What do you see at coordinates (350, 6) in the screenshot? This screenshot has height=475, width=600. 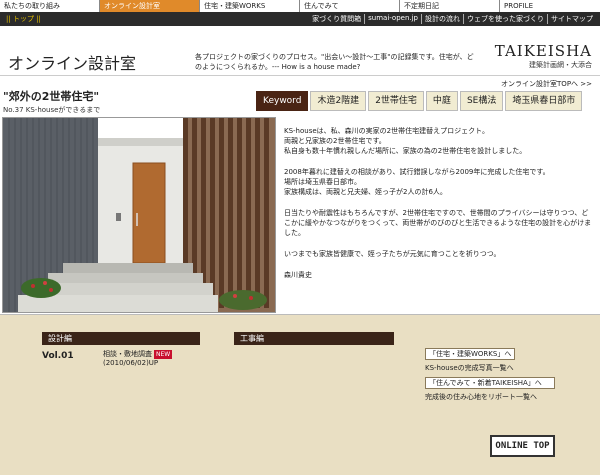 I see `nav-item-living: 住んでみて` at bounding box center [350, 6].